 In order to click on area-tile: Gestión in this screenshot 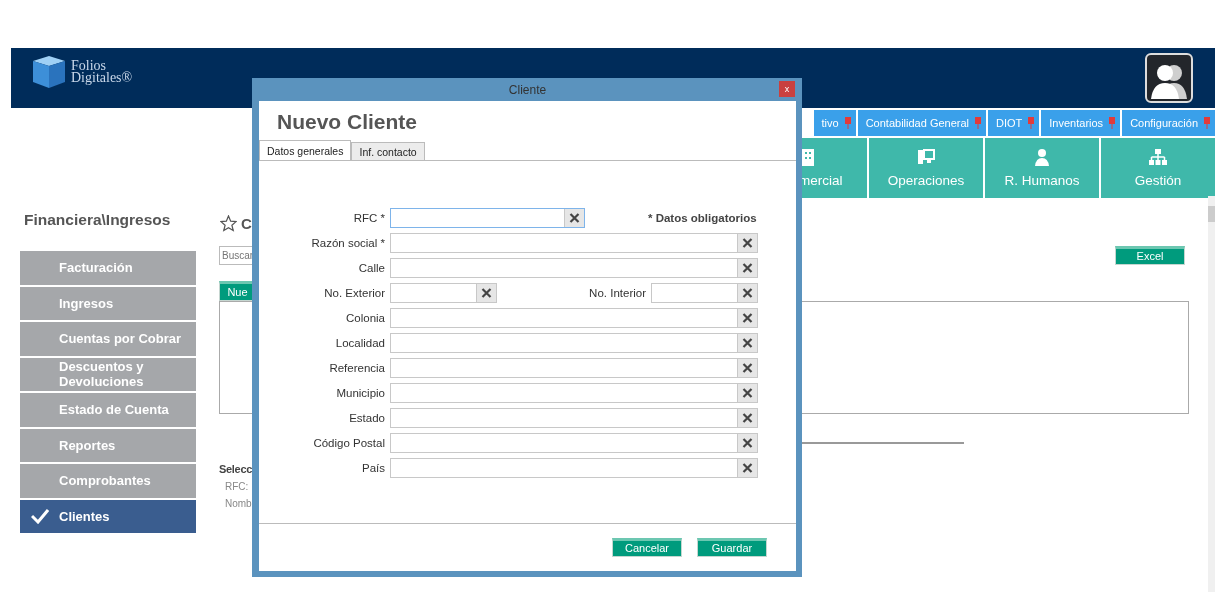, I will do `click(1158, 168)`.